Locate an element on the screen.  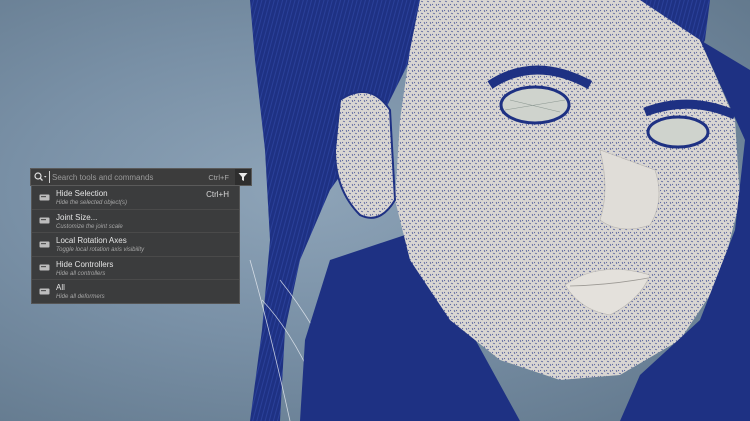
result-description: Hide all controllers is located at coordinates (81, 273).